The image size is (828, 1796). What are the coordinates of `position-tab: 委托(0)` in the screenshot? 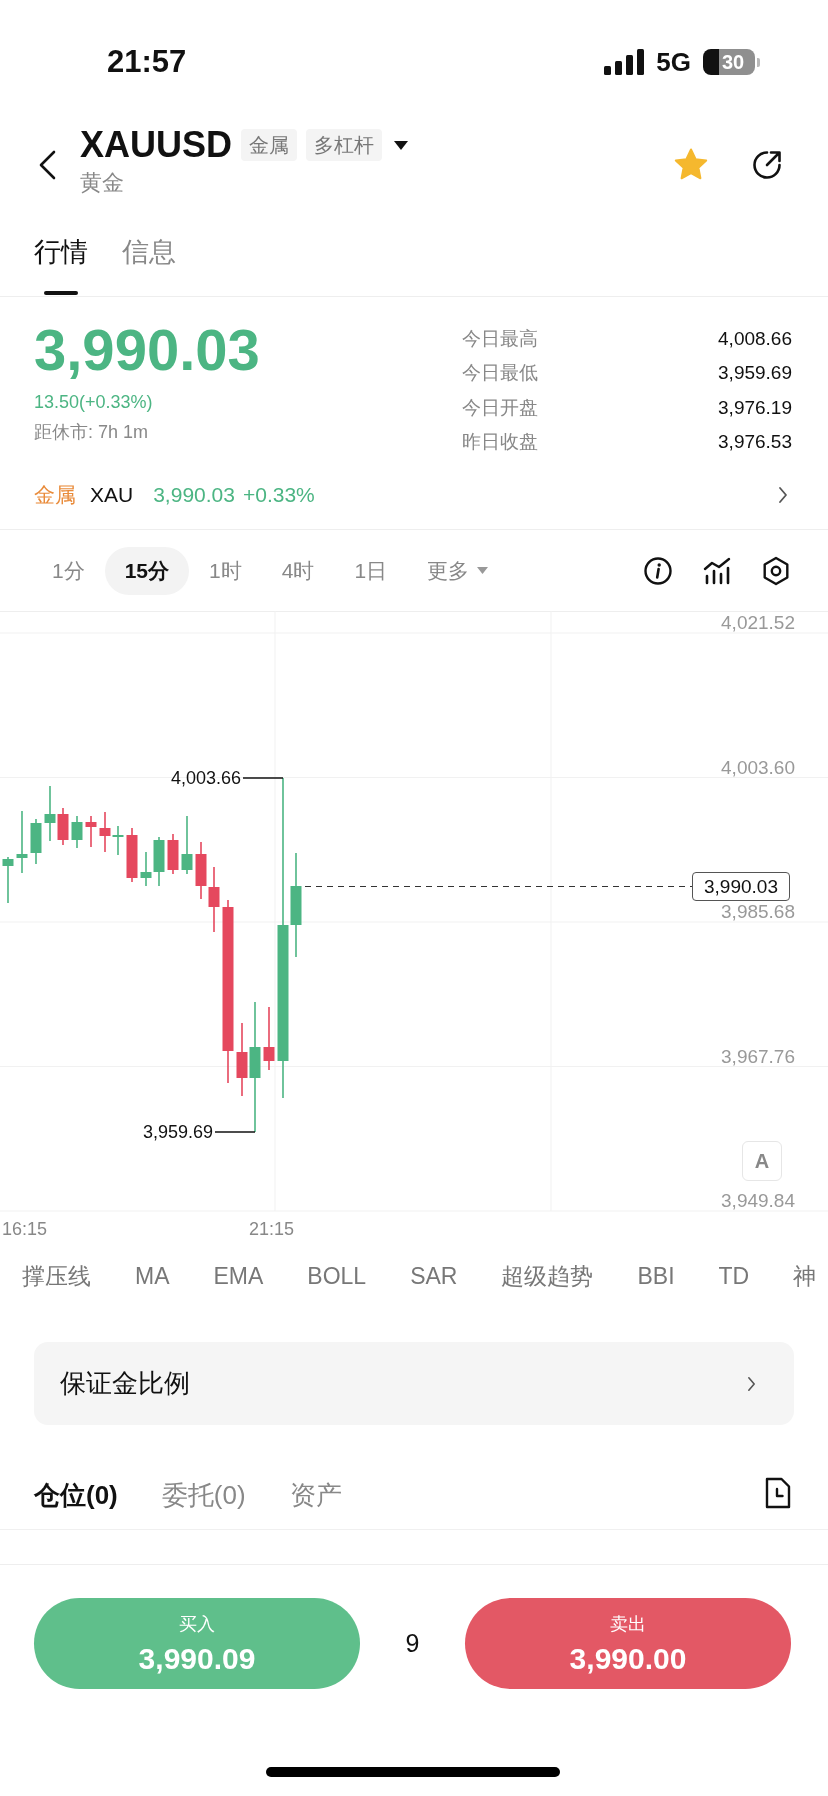 It's located at (203, 1469).